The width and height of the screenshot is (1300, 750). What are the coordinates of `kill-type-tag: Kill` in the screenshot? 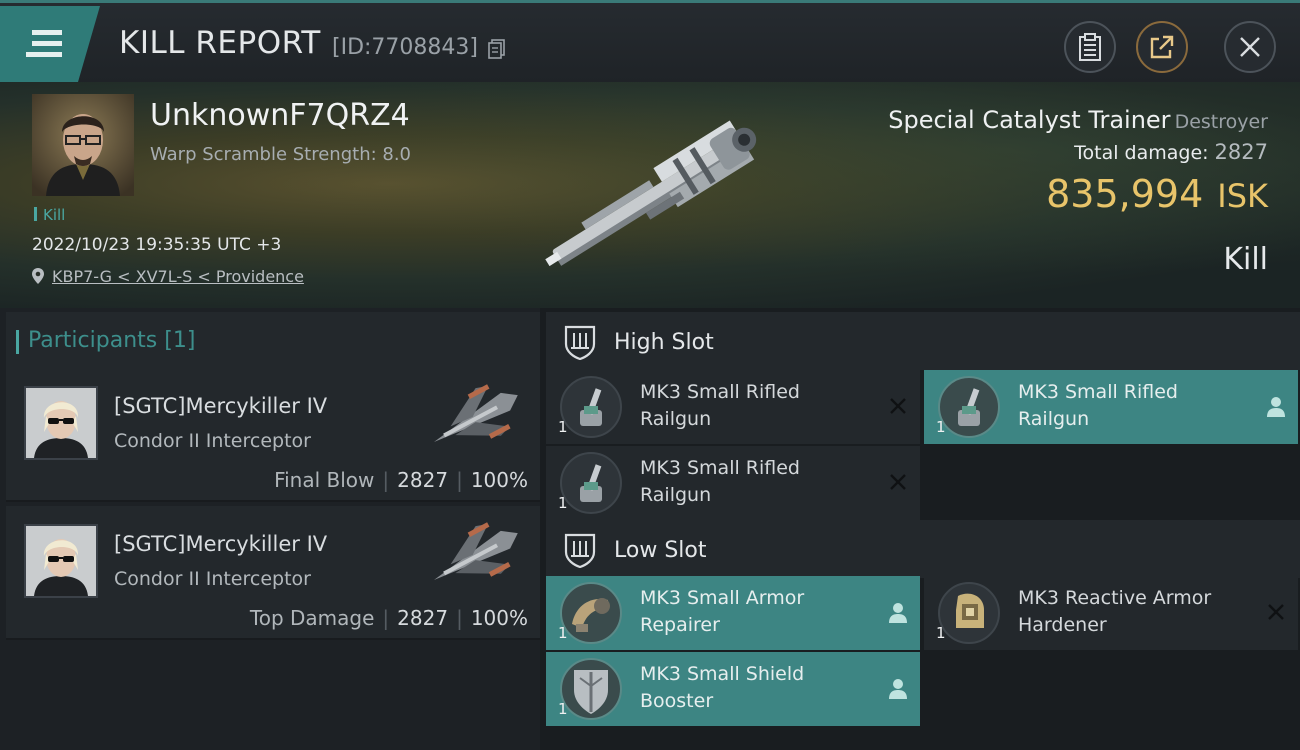 It's located at (49, 215).